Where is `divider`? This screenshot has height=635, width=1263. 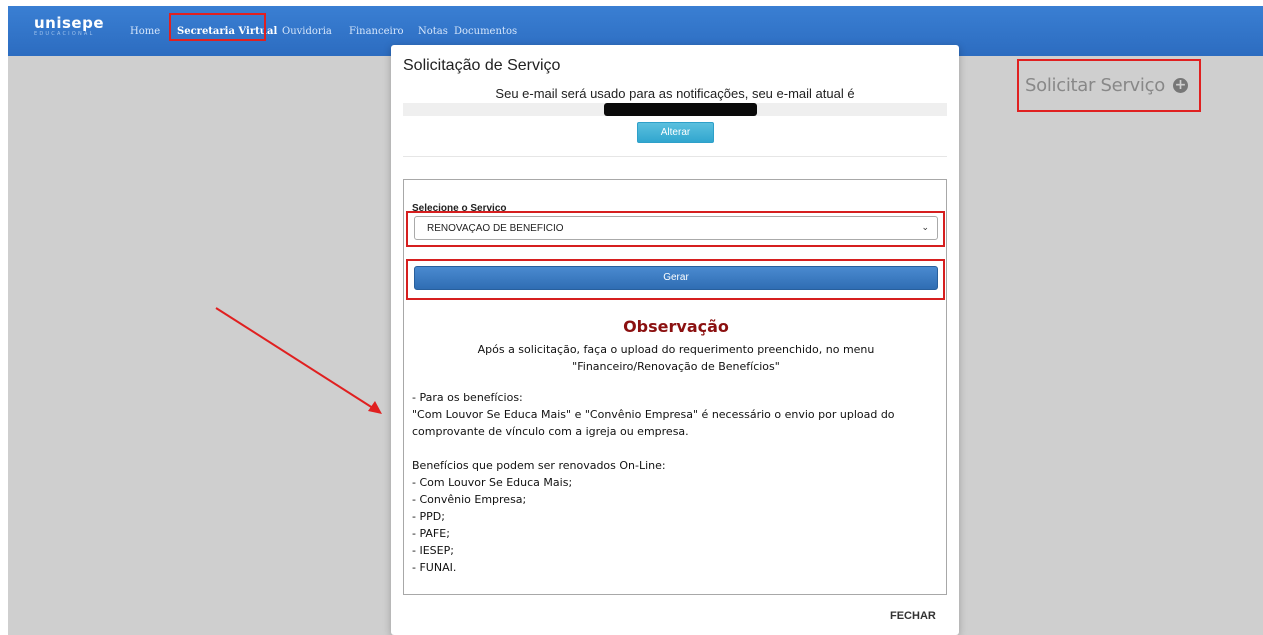
divider is located at coordinates (675, 156).